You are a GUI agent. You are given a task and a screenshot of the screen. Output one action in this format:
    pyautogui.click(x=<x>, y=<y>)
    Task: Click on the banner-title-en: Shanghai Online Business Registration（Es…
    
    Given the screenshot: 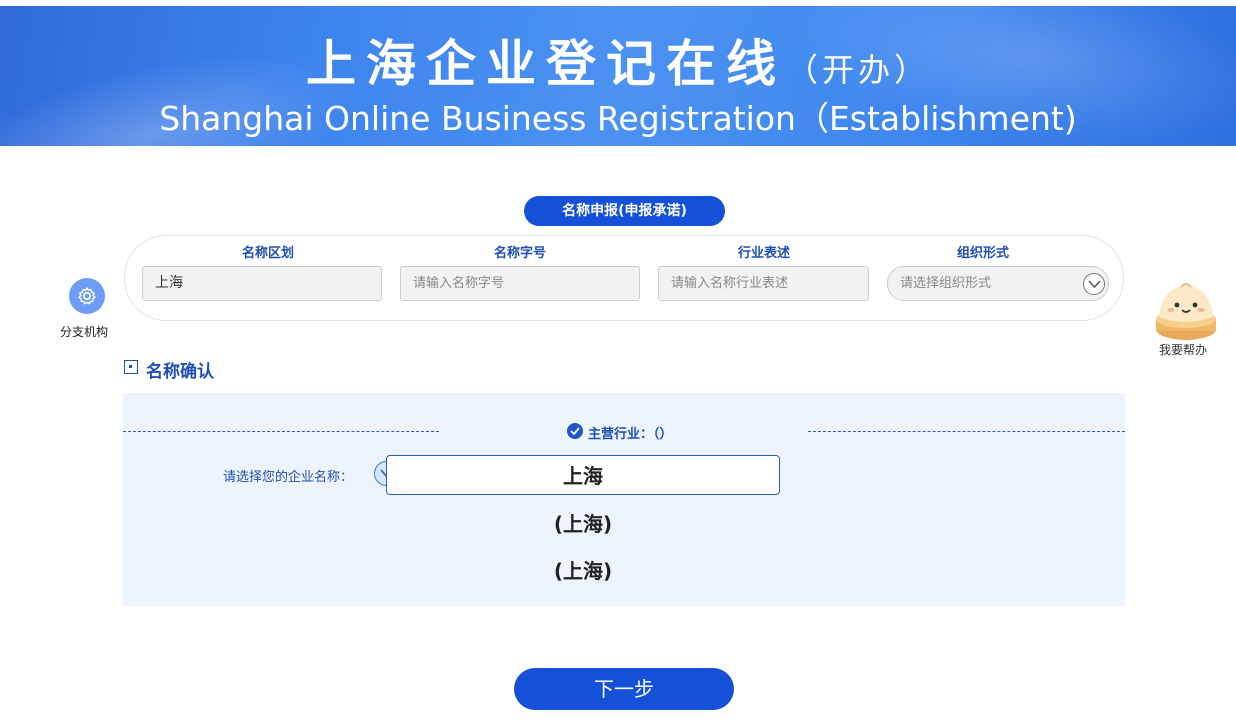 What is the action you would take?
    pyautogui.click(x=618, y=118)
    